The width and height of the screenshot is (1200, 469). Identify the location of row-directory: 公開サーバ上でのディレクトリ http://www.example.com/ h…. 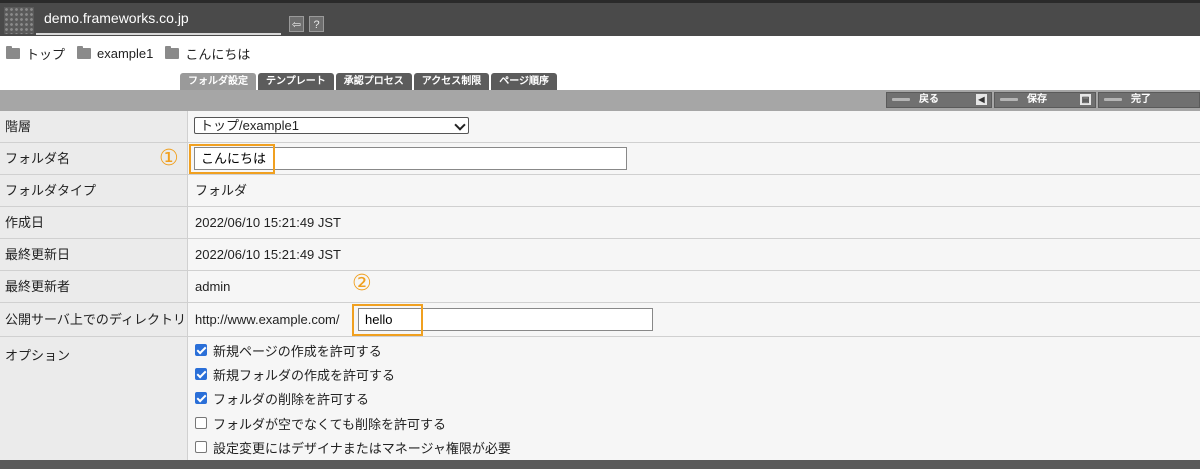
(600, 320).